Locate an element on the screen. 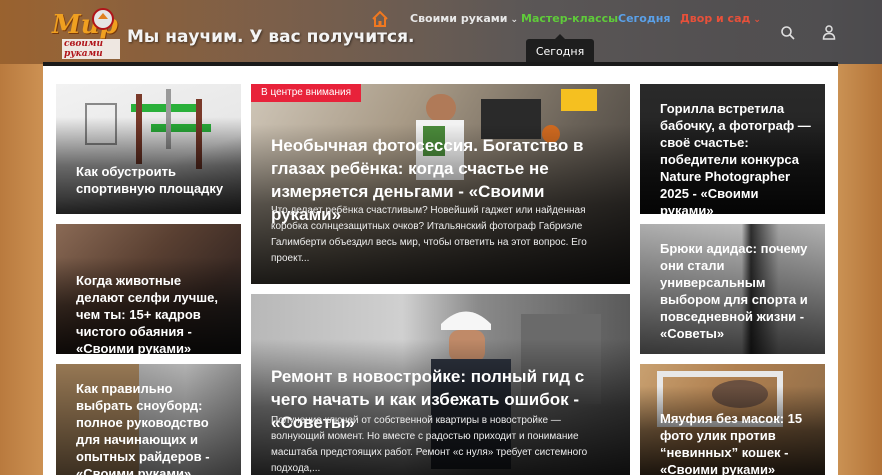 The height and width of the screenshot is (475, 882). featured-badge: В центре внимания is located at coordinates (306, 93).